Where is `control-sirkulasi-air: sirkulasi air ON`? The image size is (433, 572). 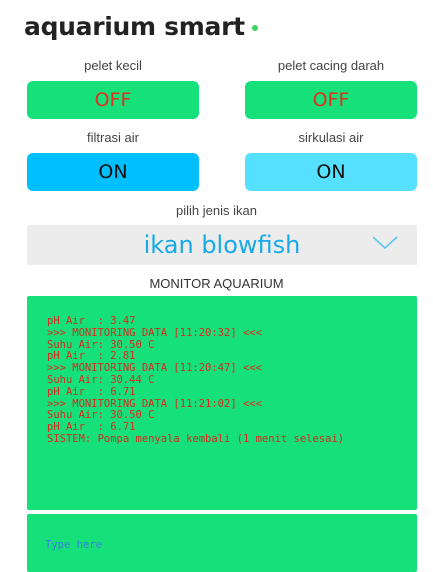
control-sirkulasi-air: sirkulasi air ON is located at coordinates (331, 160).